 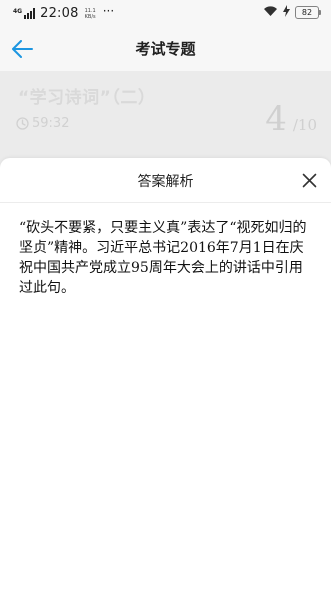 I want to click on status-time: 22:08, so click(x=59, y=13).